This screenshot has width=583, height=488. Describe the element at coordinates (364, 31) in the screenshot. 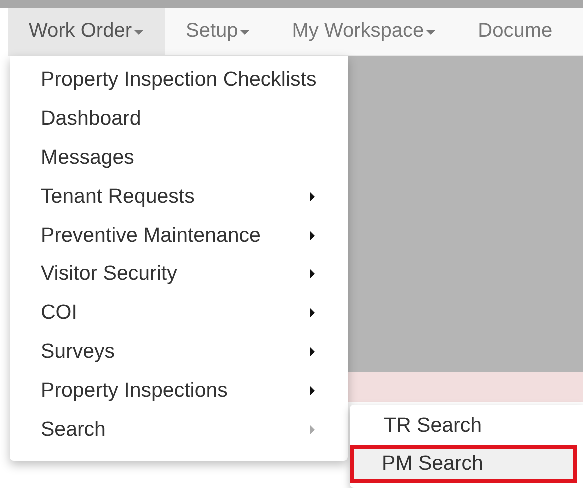

I see `nav-menu-tab: My Workspace` at that location.